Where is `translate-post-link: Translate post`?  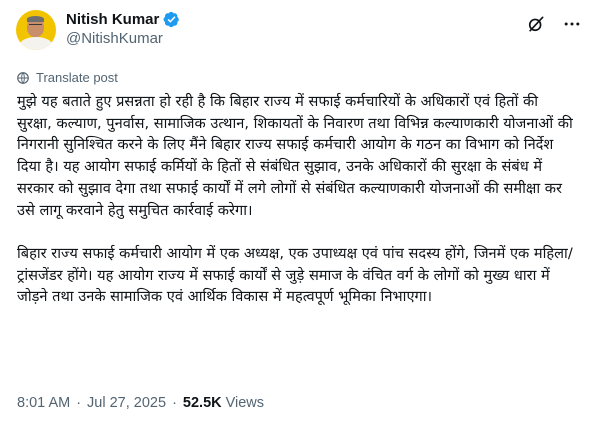
translate-post-link: Translate post is located at coordinates (67, 77).